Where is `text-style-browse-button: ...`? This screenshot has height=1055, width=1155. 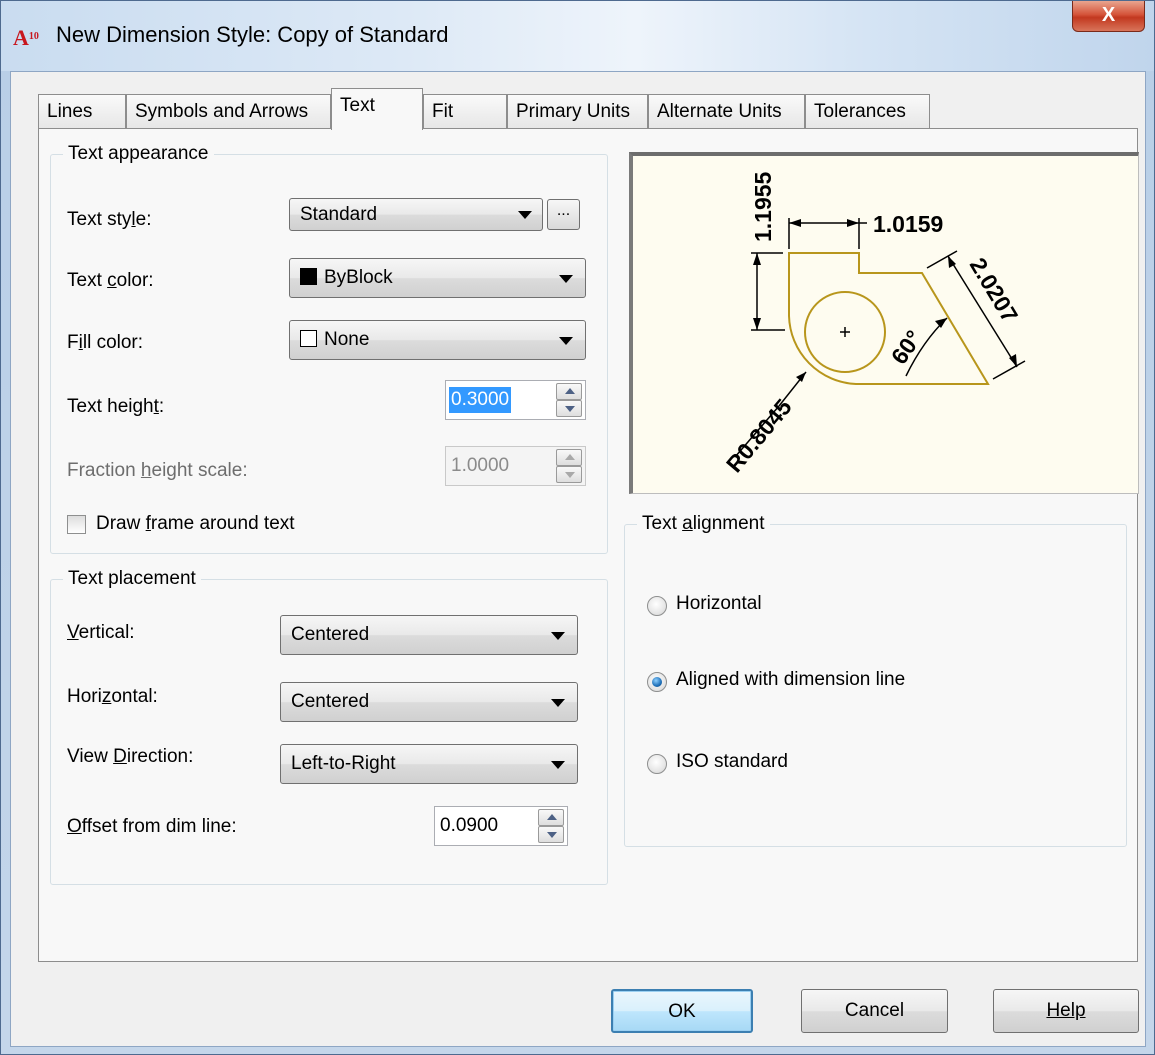 text-style-browse-button: ... is located at coordinates (563, 214).